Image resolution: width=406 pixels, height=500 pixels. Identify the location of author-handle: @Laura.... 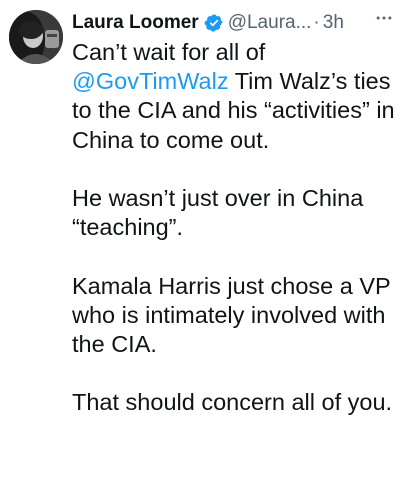
(270, 23).